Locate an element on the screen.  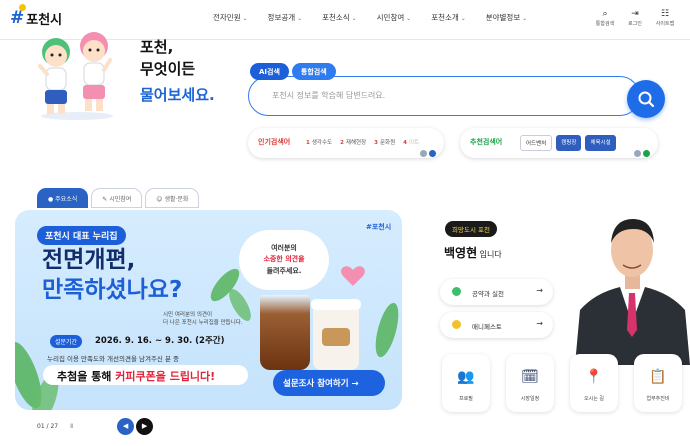
quick-schedule-button: 🗓 시장일정 is located at coordinates (530, 383).